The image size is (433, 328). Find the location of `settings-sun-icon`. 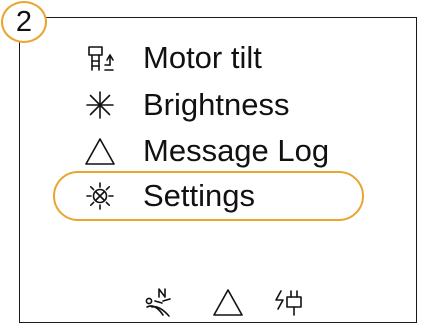

settings-sun-icon is located at coordinates (100, 196).